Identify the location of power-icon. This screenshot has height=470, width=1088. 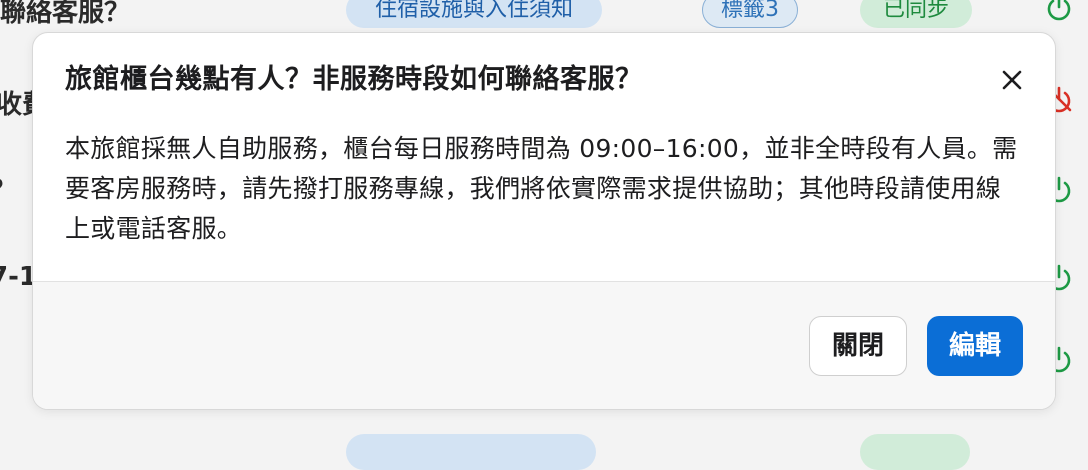
(1059, 11).